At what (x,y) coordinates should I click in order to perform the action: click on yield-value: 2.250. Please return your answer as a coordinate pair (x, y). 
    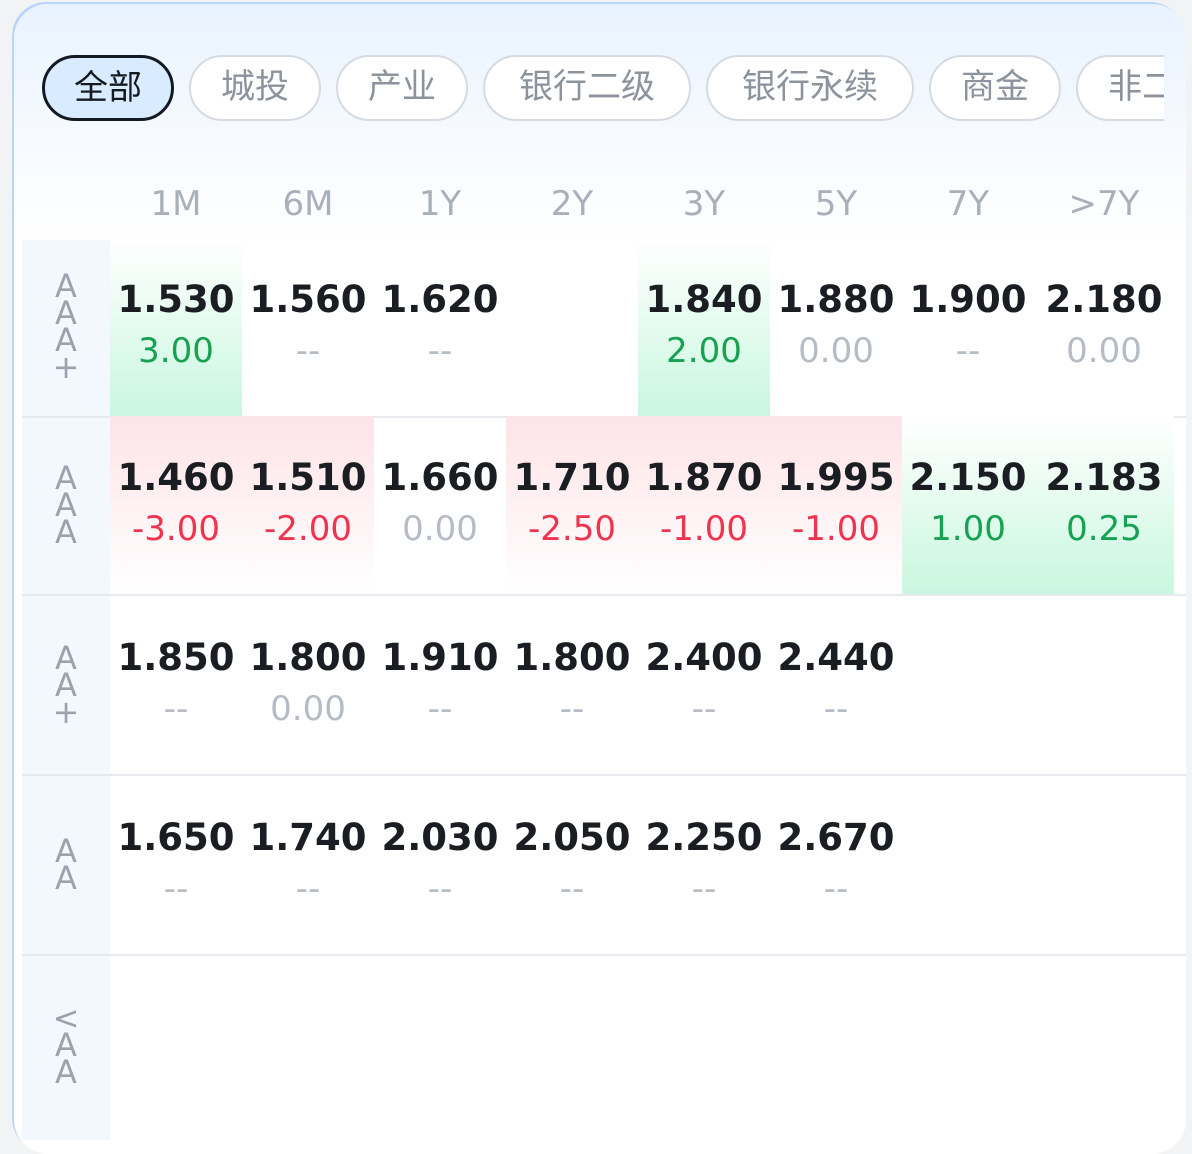
    Looking at the image, I should click on (704, 837).